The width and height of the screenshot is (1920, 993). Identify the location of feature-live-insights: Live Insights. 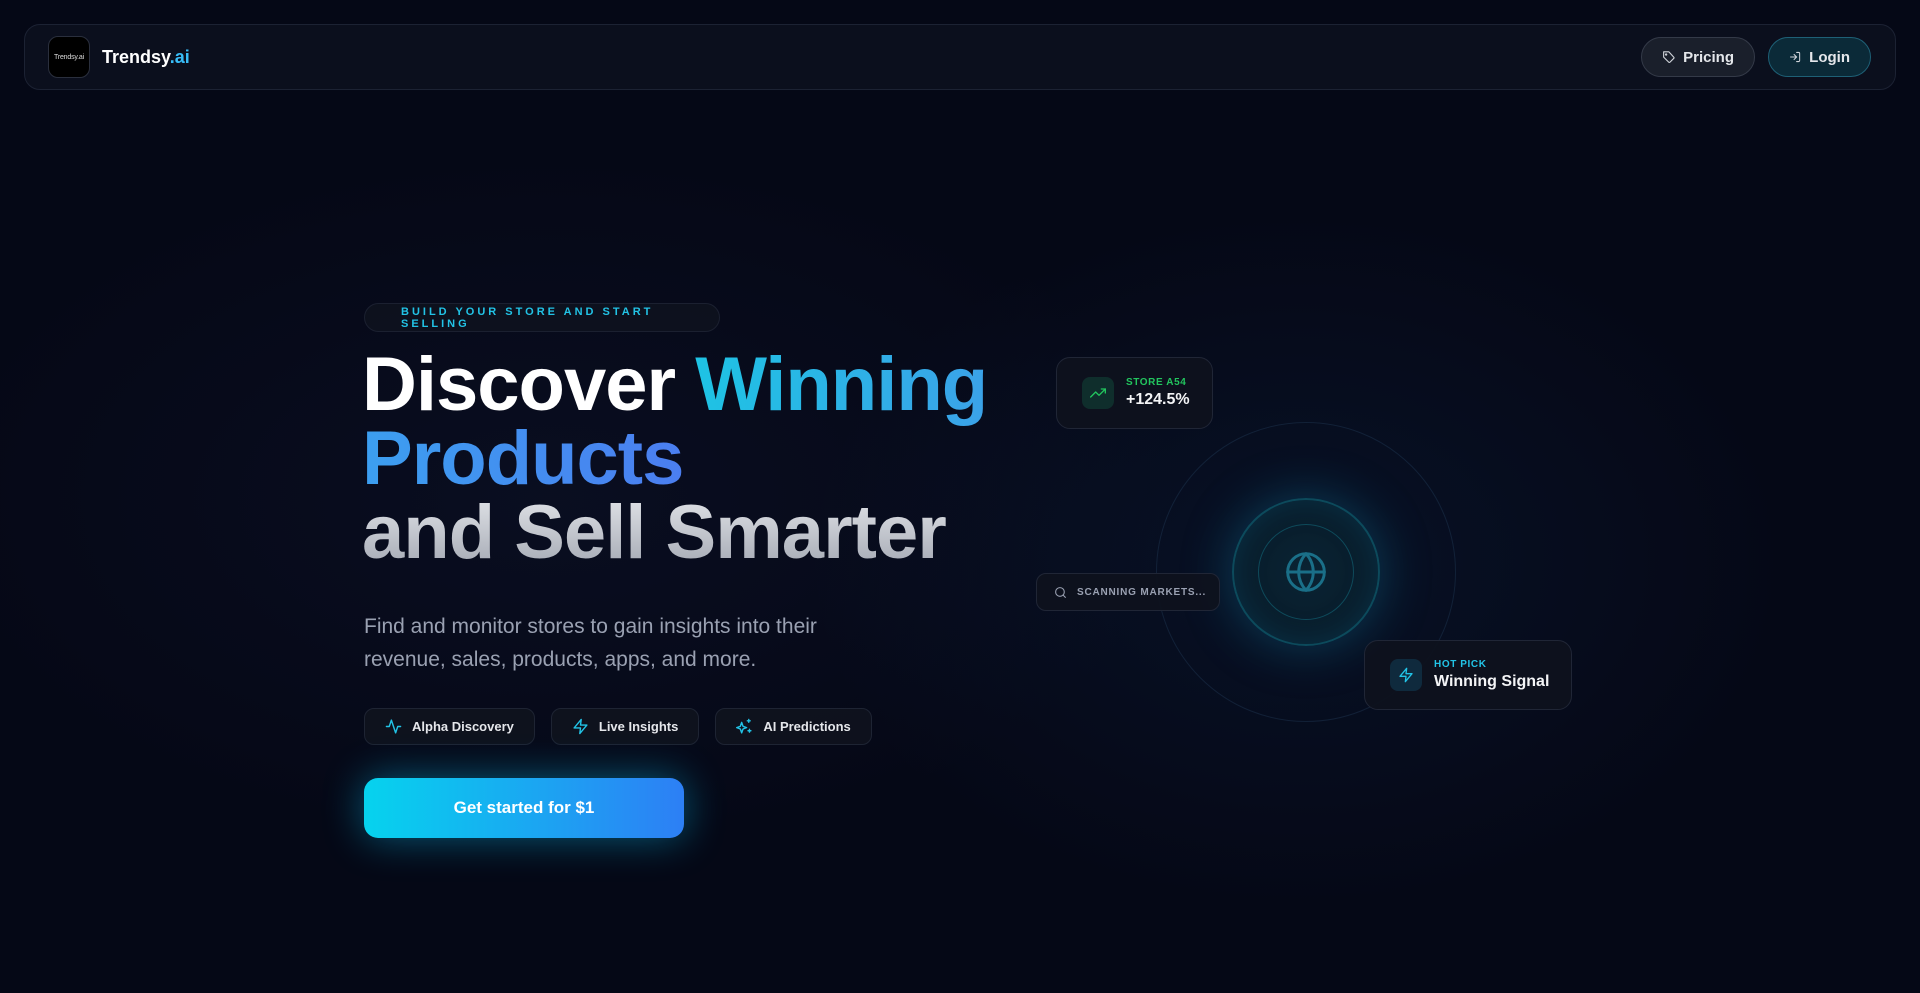
(625, 726).